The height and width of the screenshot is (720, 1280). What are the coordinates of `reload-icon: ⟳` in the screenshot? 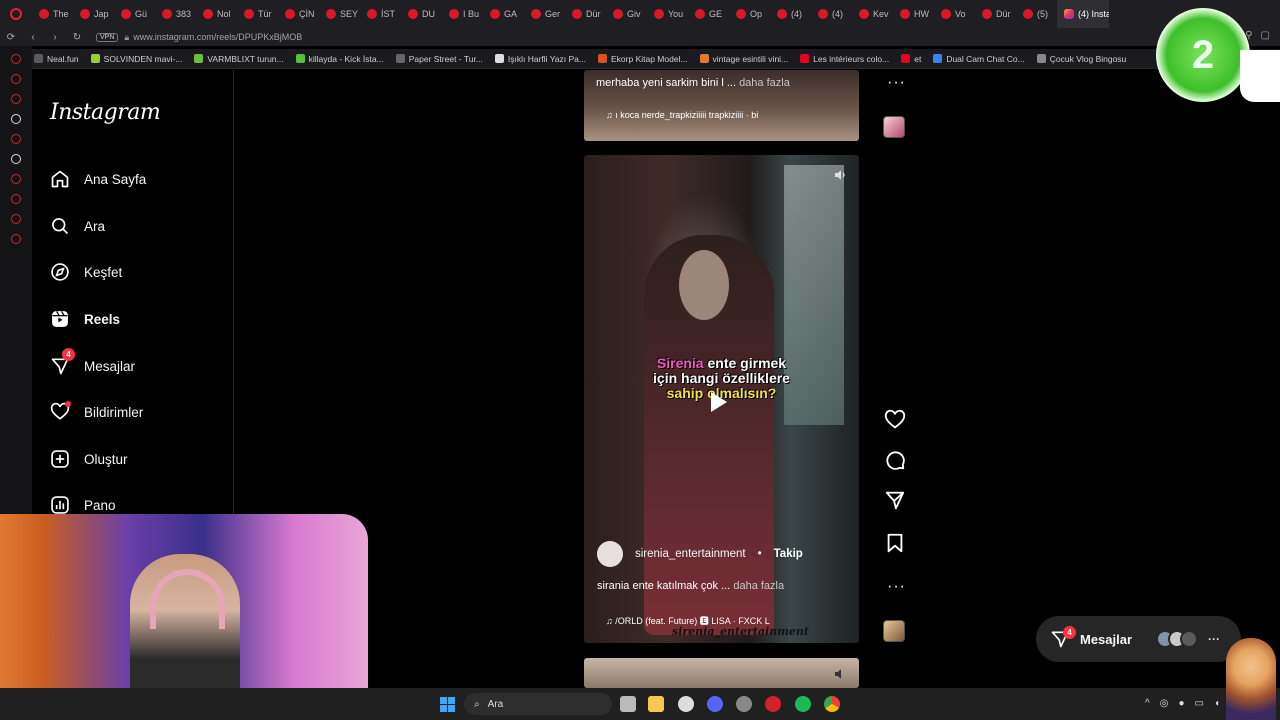 It's located at (11, 37).